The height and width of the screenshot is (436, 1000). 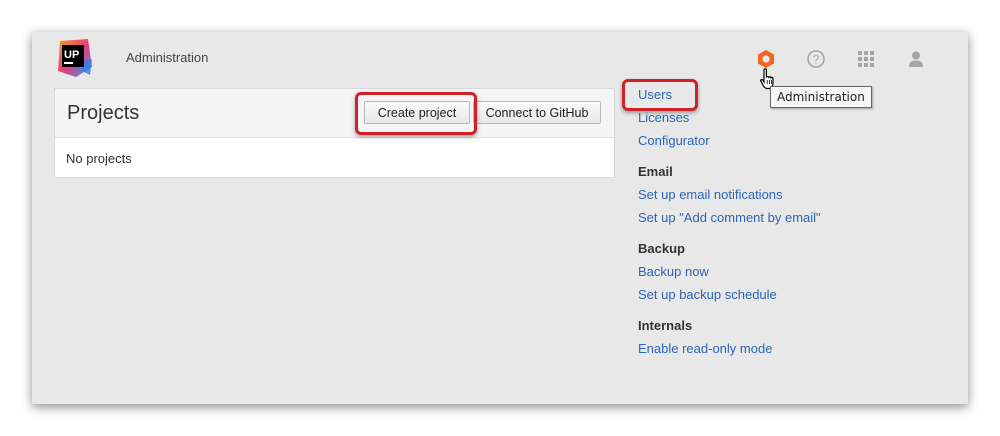 What do you see at coordinates (665, 325) in the screenshot?
I see `menu-heading-internals: Internals` at bounding box center [665, 325].